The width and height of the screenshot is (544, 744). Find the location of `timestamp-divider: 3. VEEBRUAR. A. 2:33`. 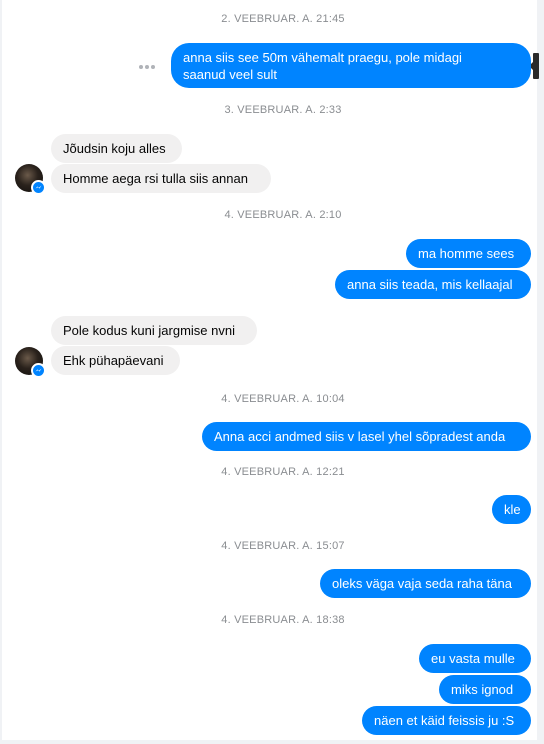

timestamp-divider: 3. VEEBRUAR. A. 2:33 is located at coordinates (283, 110).